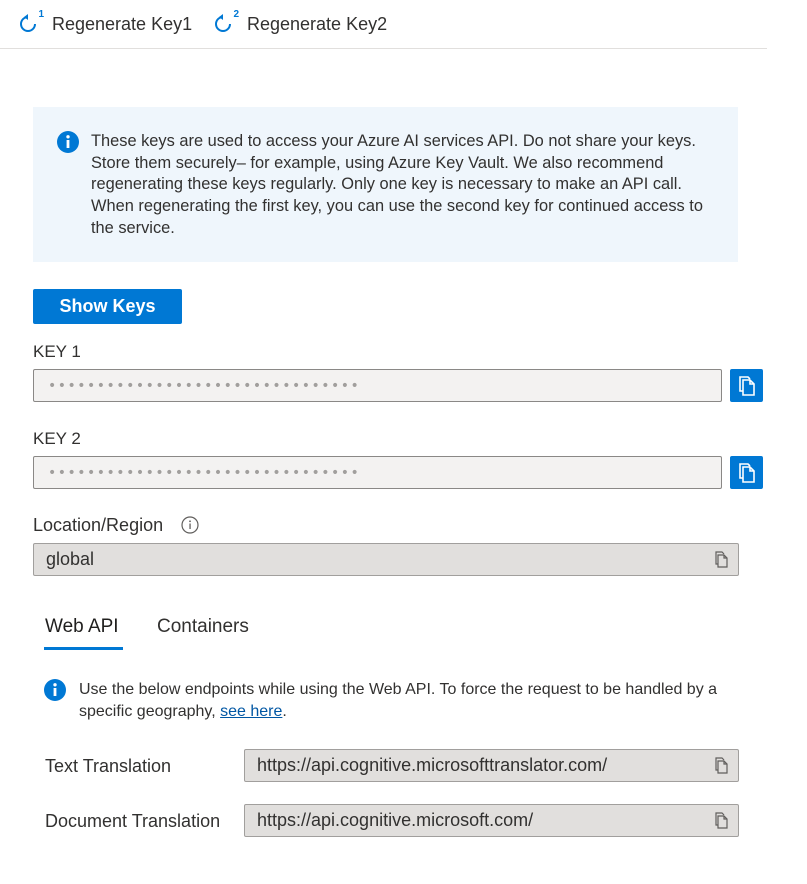  Describe the element at coordinates (57, 351) in the screenshot. I see `key1-label: KEY 1` at that location.